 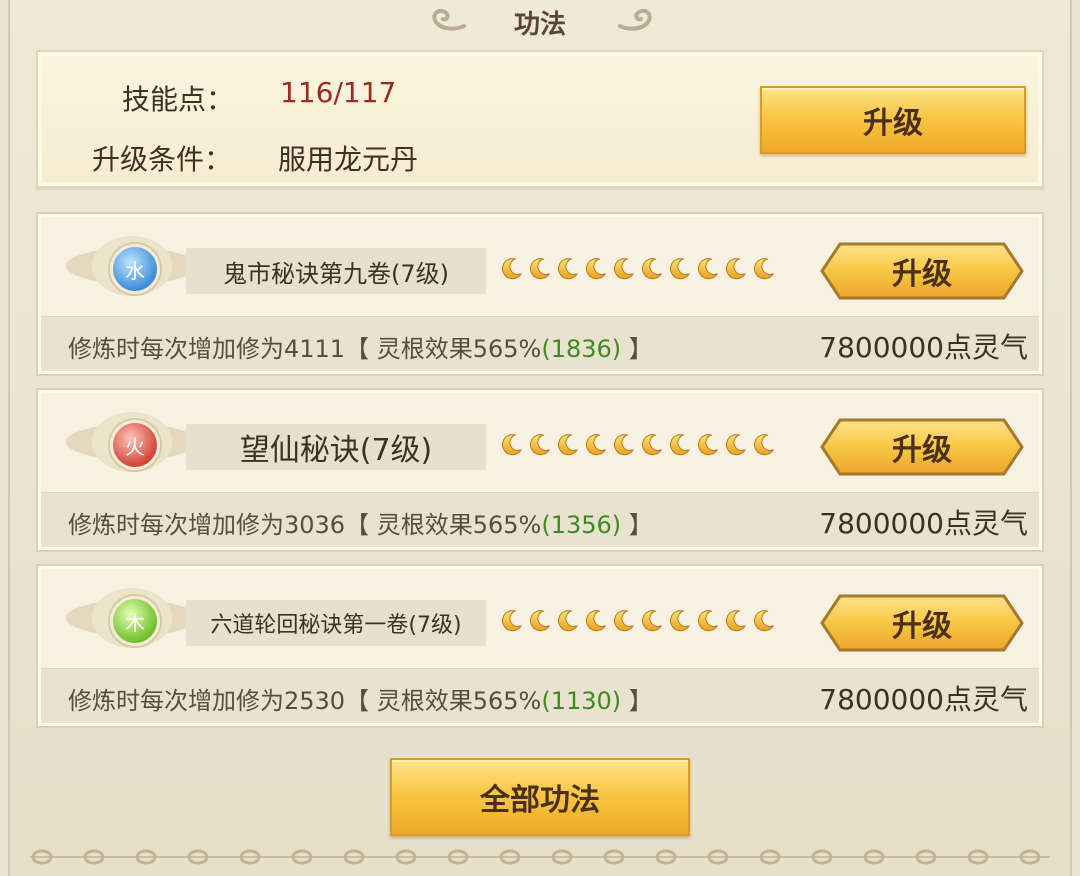 I want to click on bonus-value: (1836), so click(x=581, y=349).